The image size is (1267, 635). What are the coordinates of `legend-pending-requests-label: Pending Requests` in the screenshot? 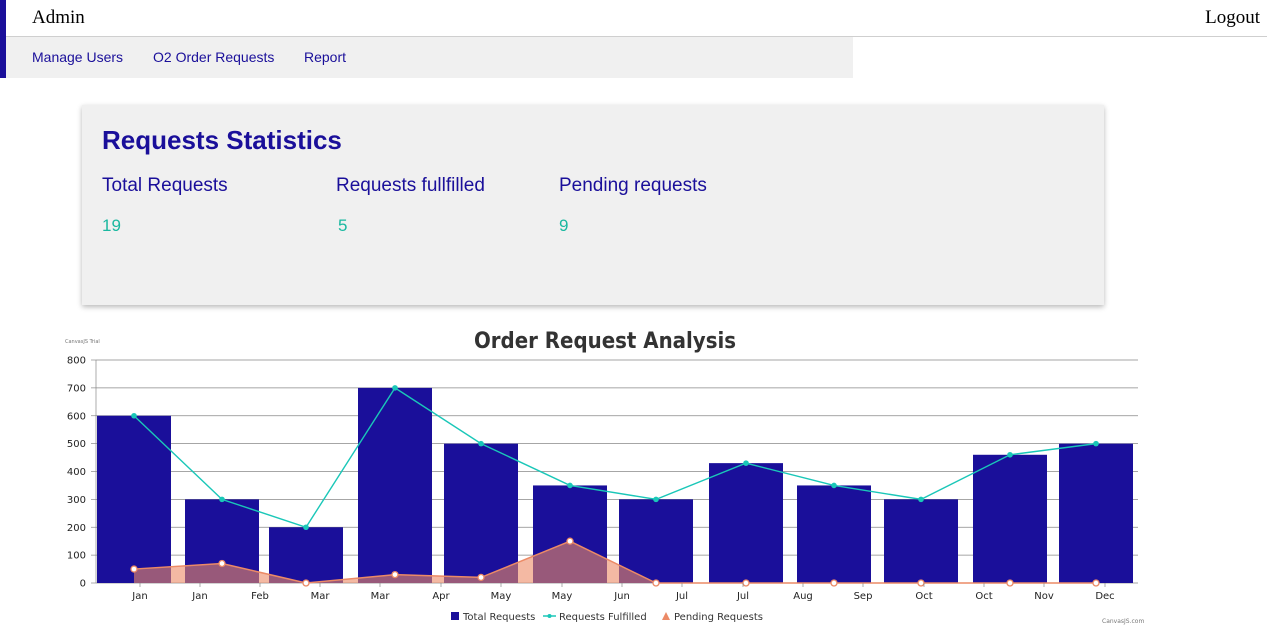 It's located at (718, 617).